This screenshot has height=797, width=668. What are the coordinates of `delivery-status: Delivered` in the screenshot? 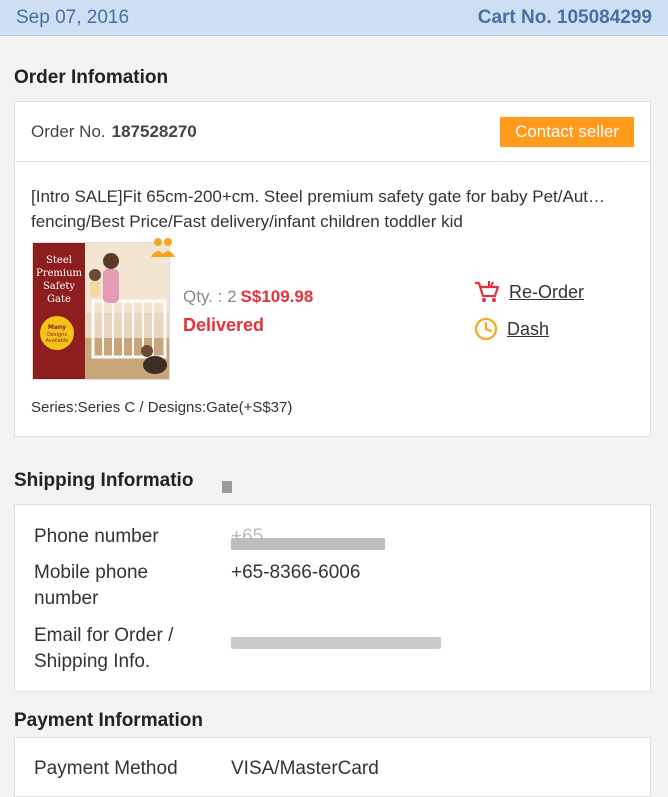 It's located at (224, 325).